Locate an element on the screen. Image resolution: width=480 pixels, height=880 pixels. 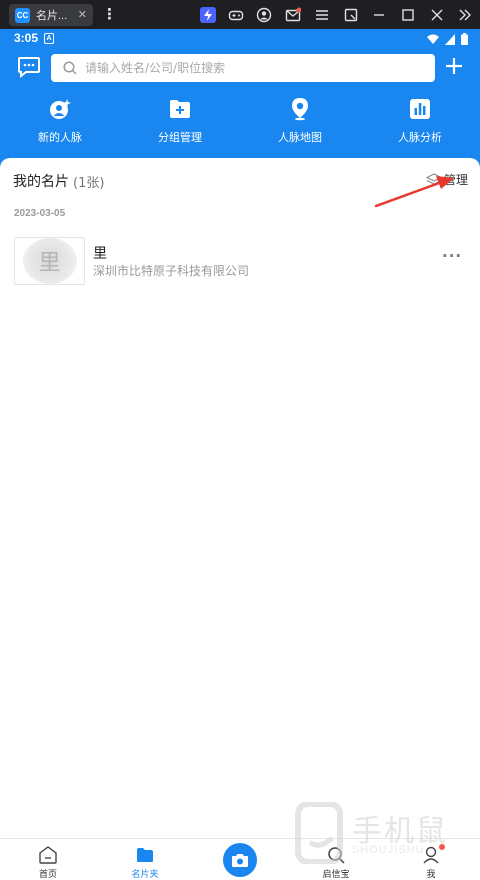
emulator-tab: CC 名片... ✕ is located at coordinates (51, 15).